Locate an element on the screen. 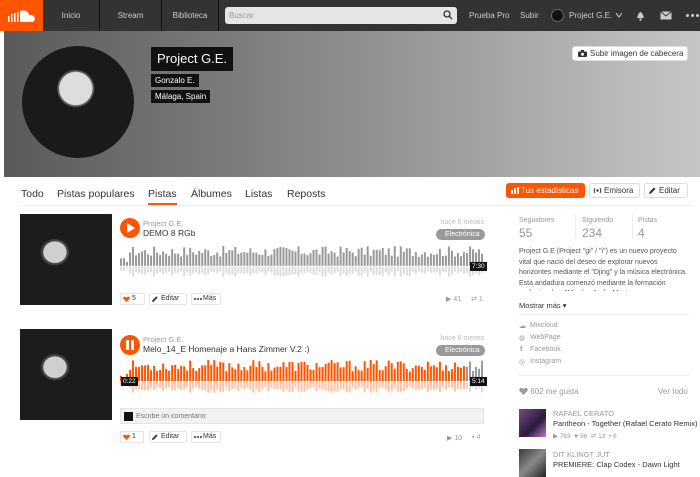 The width and height of the screenshot is (700, 477). like-count: 5 is located at coordinates (134, 298).